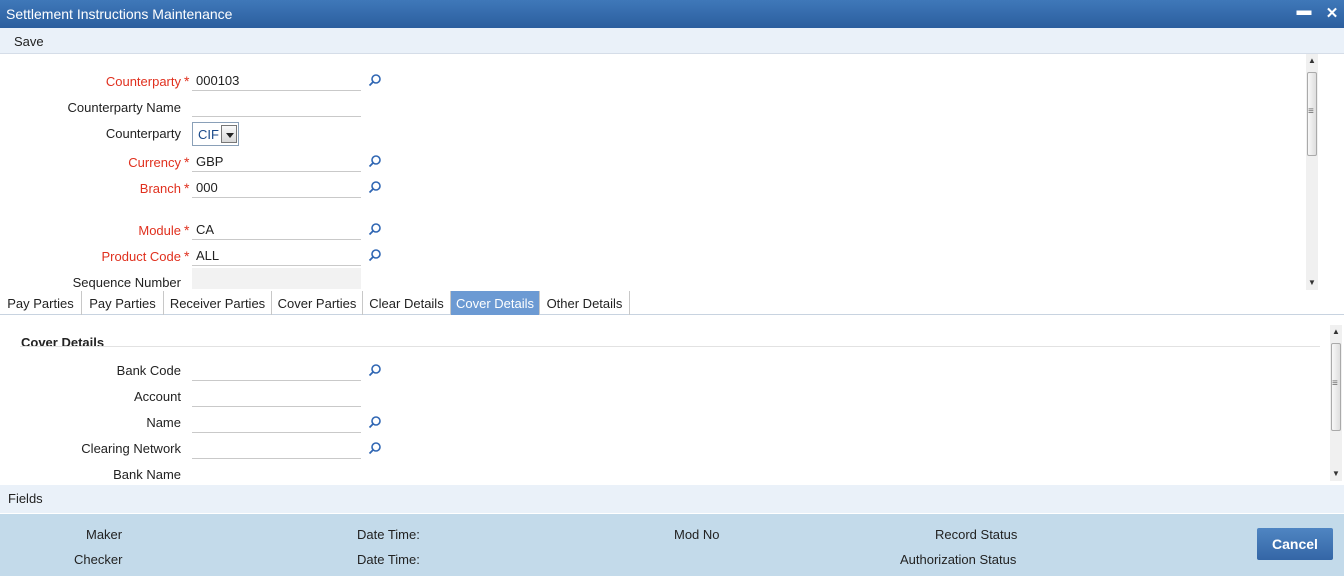  What do you see at coordinates (218, 303) in the screenshot?
I see `tab-receiver-parties: Receiver Parties` at bounding box center [218, 303].